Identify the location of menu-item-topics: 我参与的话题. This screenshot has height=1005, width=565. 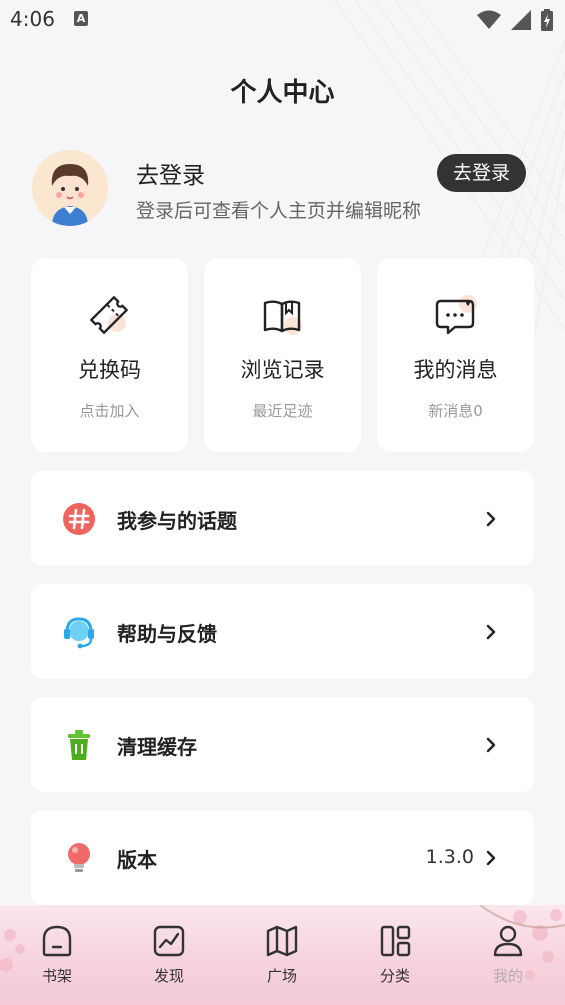
(282, 518).